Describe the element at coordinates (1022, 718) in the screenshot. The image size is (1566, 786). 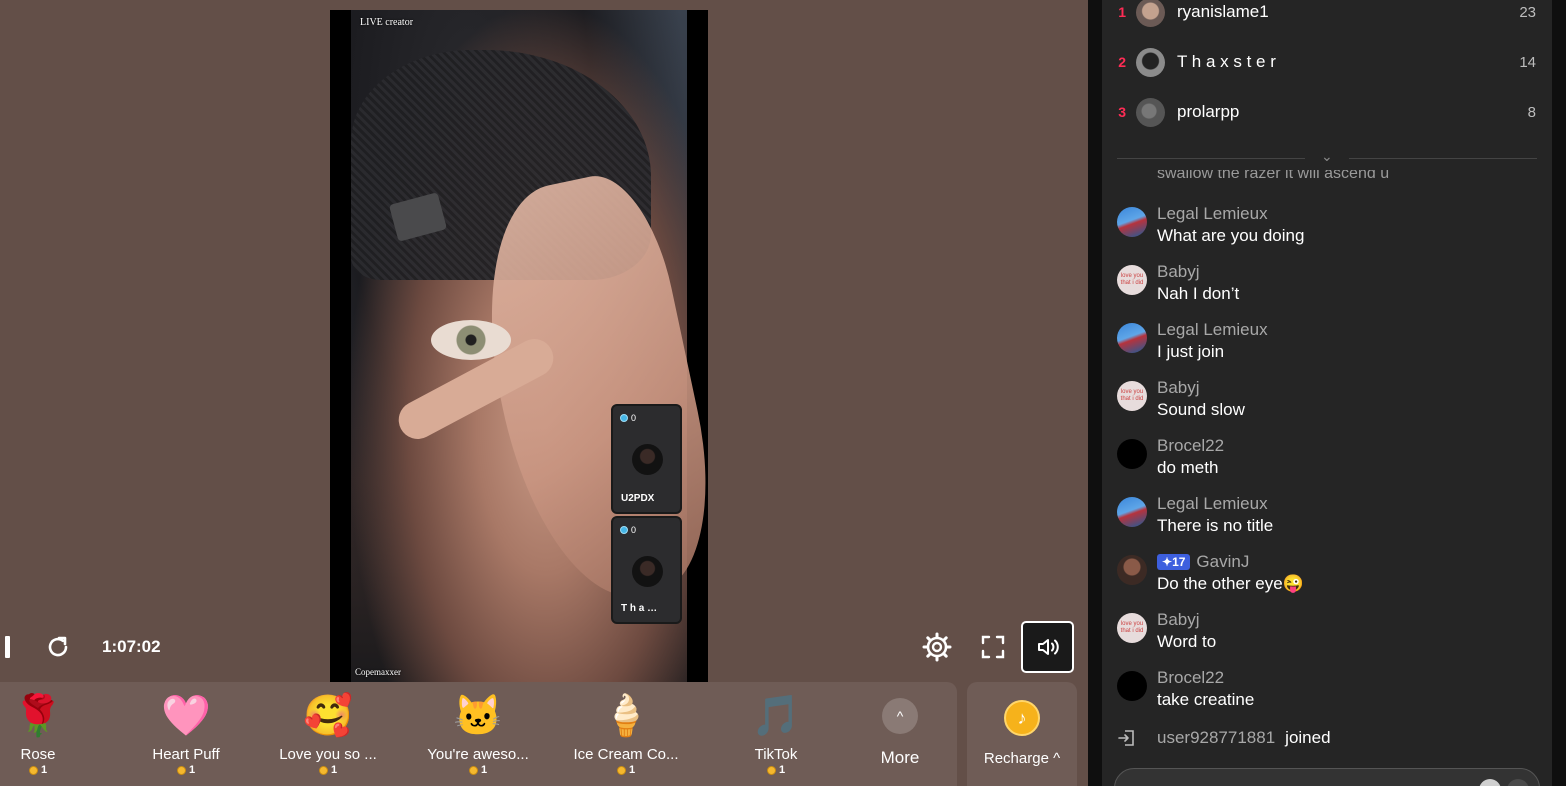
I see `tiktok-coin-icon: ♪` at that location.